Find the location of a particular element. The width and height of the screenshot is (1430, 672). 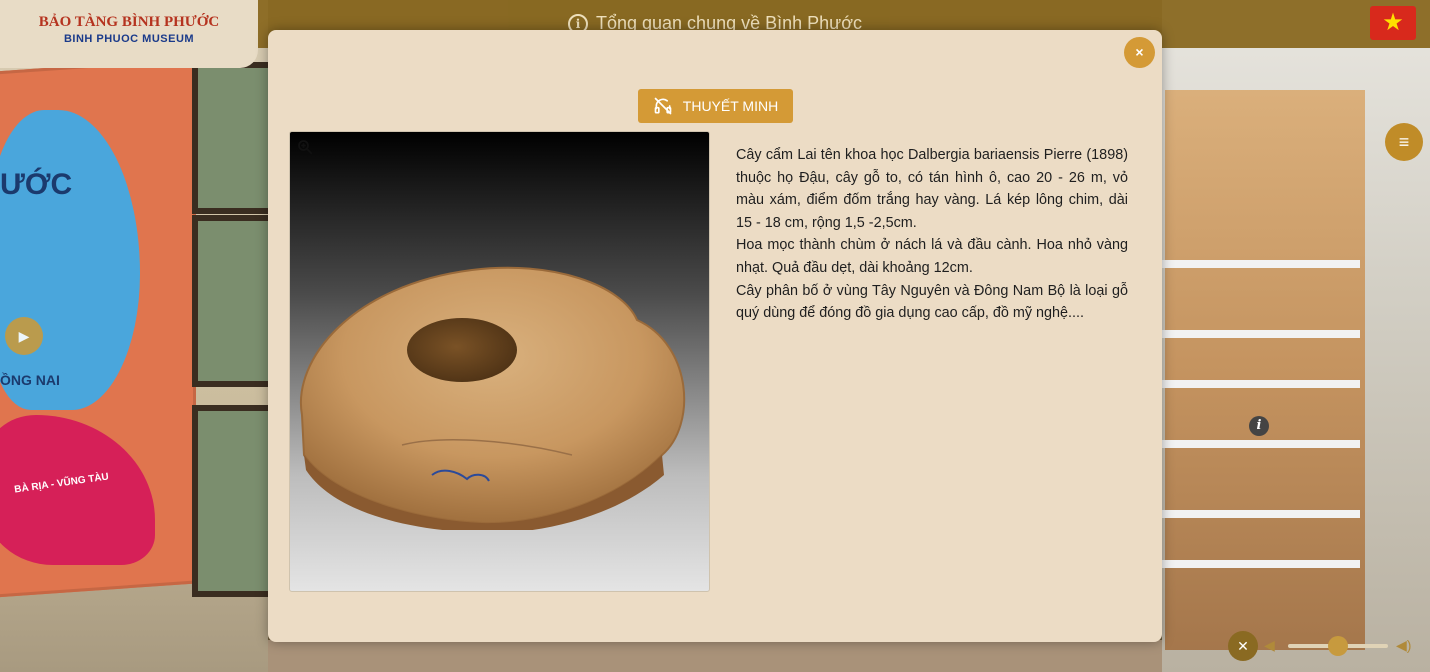

close-icon: × is located at coordinates (1139, 52).